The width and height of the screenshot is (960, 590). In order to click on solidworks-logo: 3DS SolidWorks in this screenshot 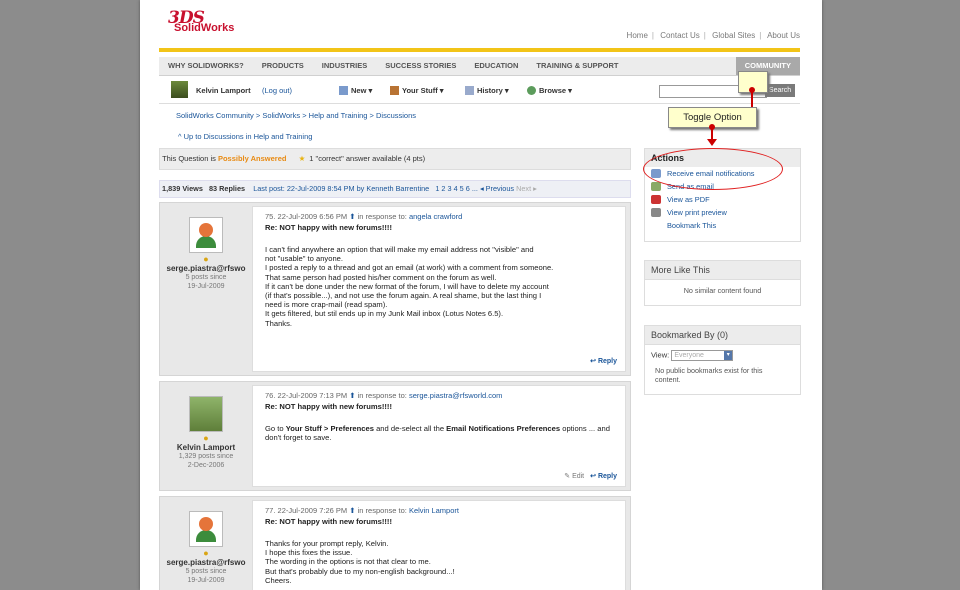, I will do `click(201, 21)`.